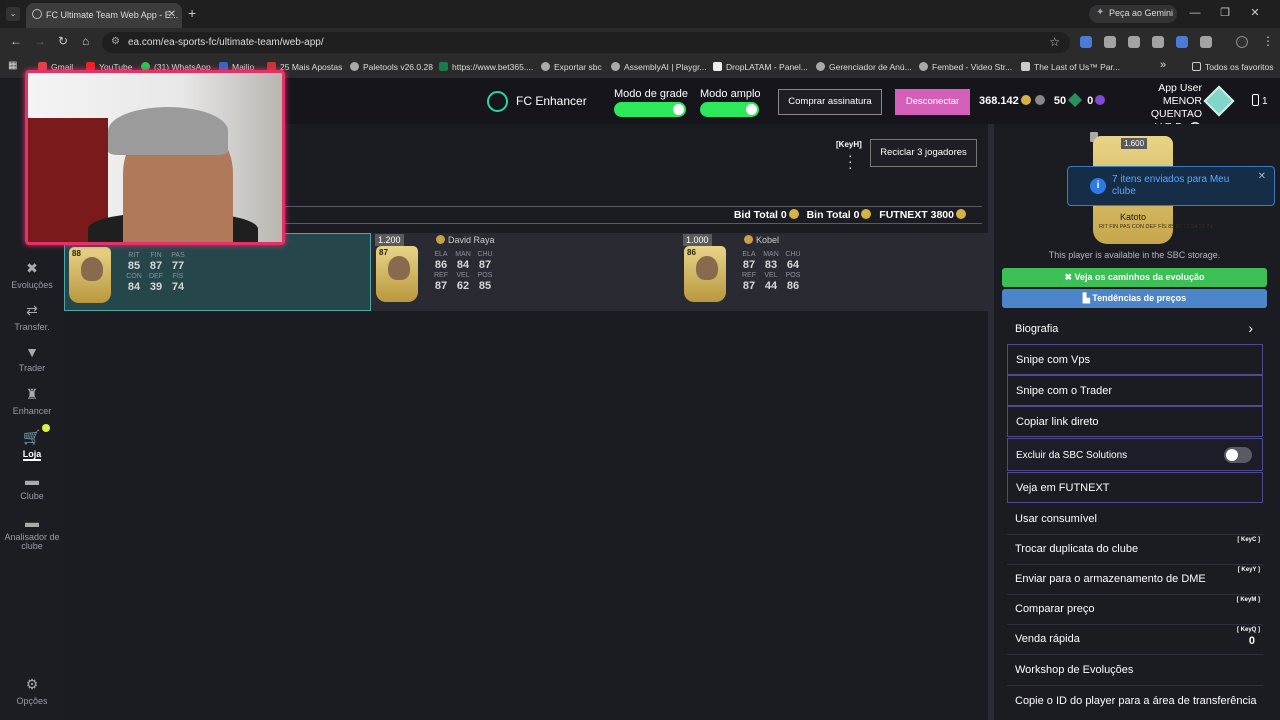 This screenshot has height=720, width=1280. Describe the element at coordinates (1206, 42) in the screenshot. I see `extensions-puzzle-icon` at that location.